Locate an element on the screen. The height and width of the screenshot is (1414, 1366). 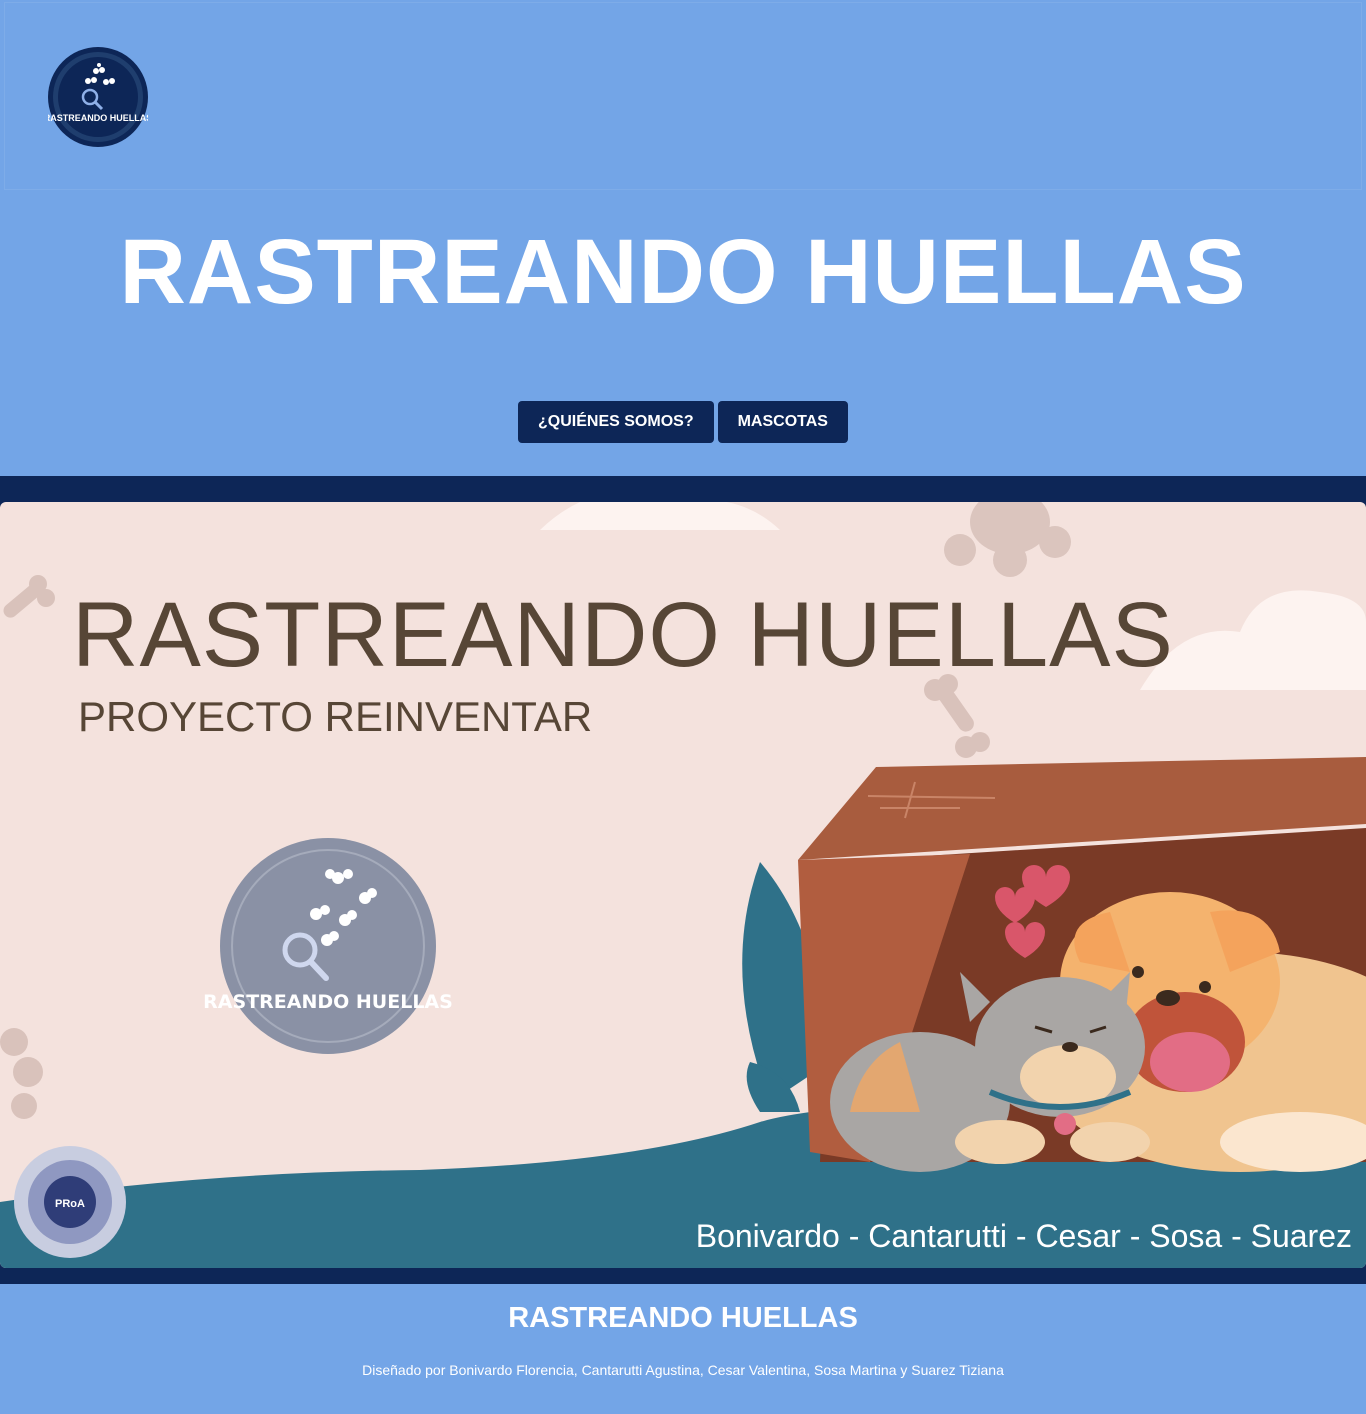
badge-text: RASTREANDO HUELLAS is located at coordinates (328, 1002).